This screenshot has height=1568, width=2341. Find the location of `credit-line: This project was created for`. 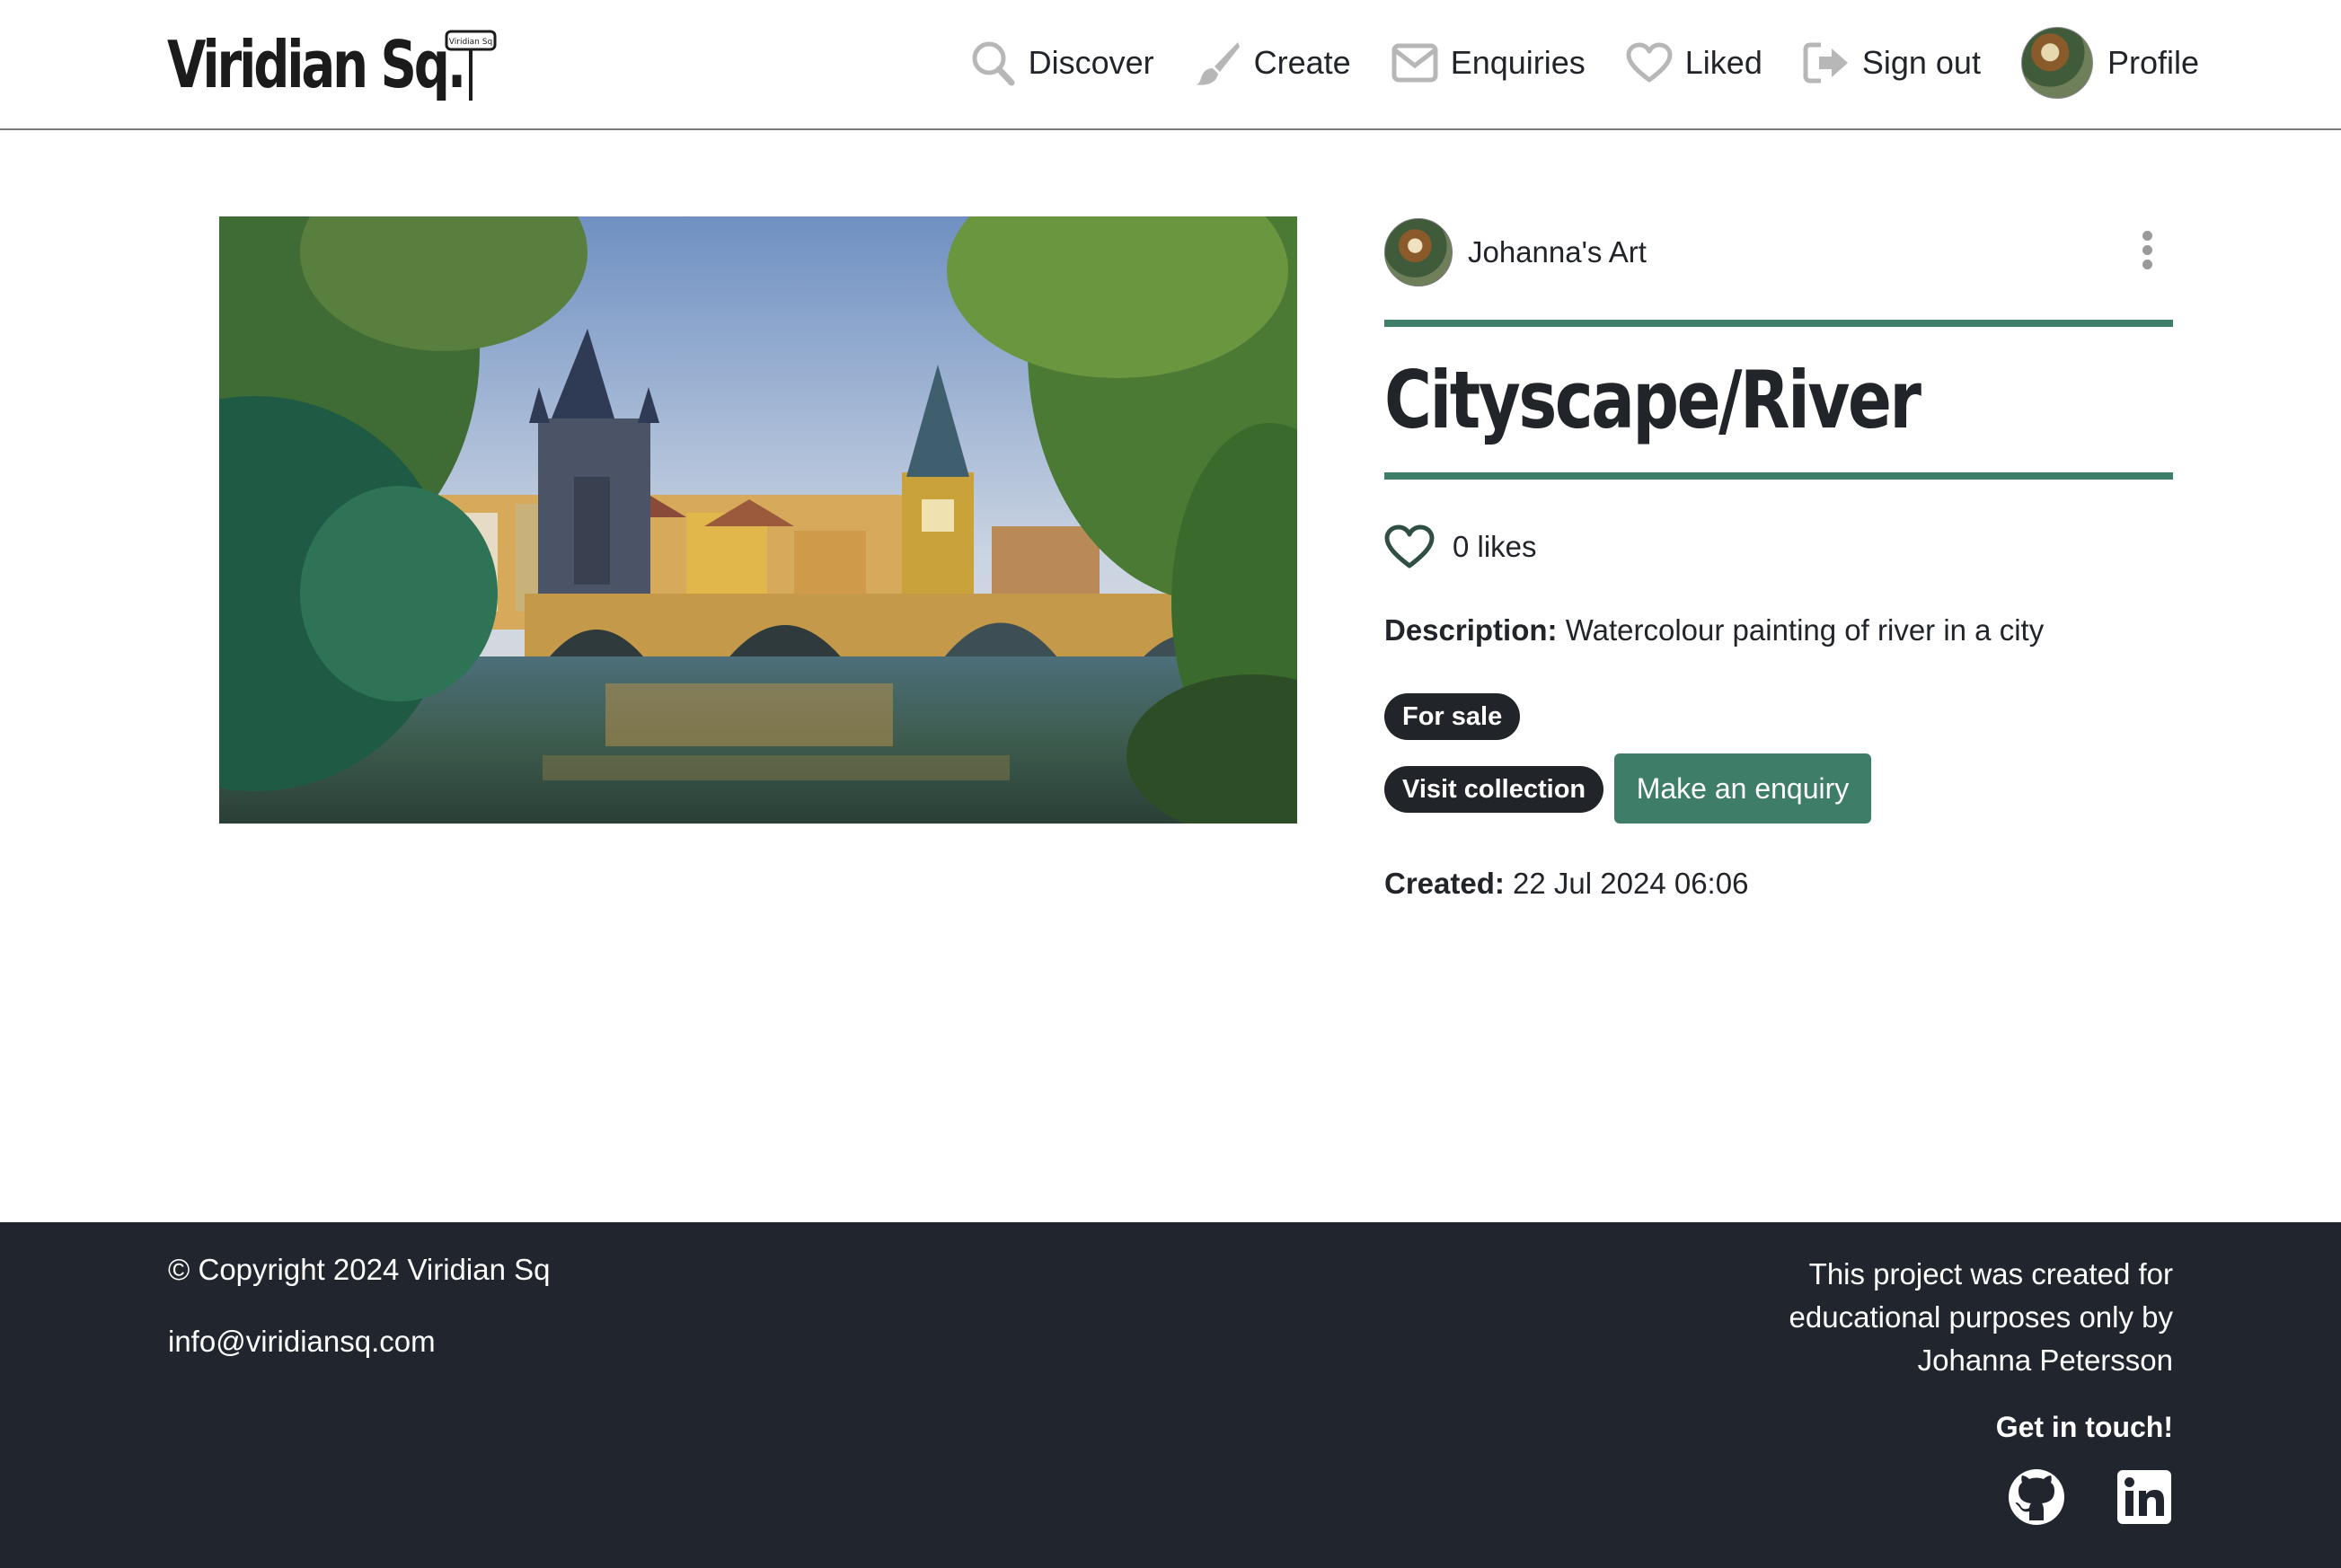

credit-line: This project was created for is located at coordinates (1990, 1274).